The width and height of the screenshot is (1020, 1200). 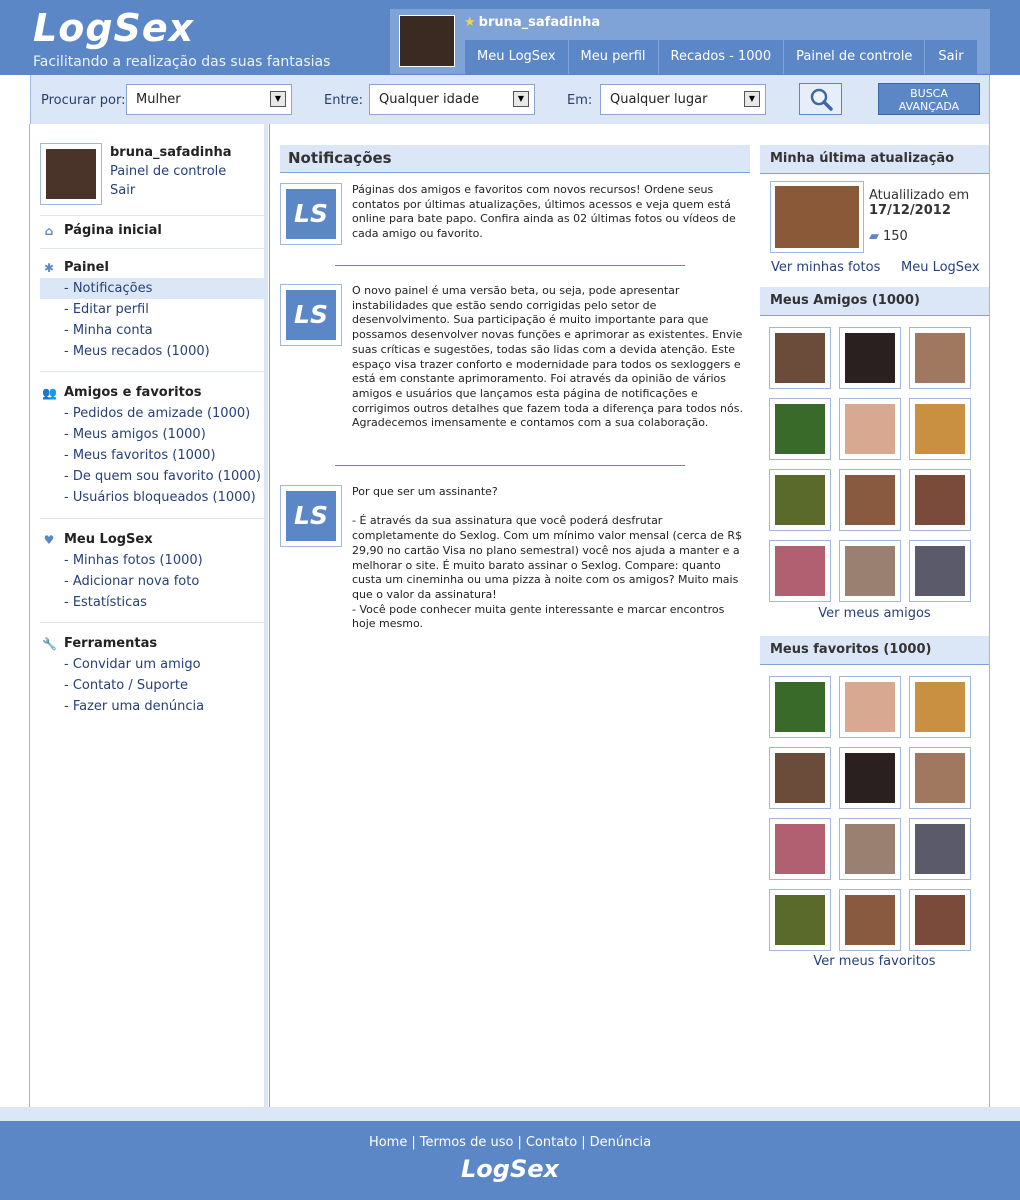 I want to click on footer-link-contato: Contato, so click(x=551, y=1142).